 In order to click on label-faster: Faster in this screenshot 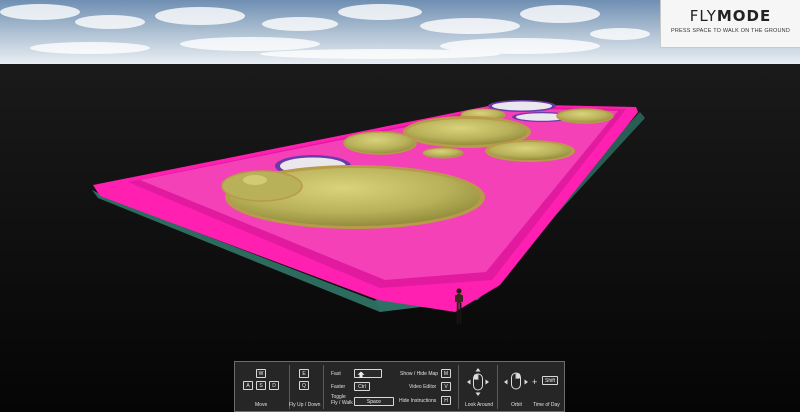, I will do `click(338, 387)`.